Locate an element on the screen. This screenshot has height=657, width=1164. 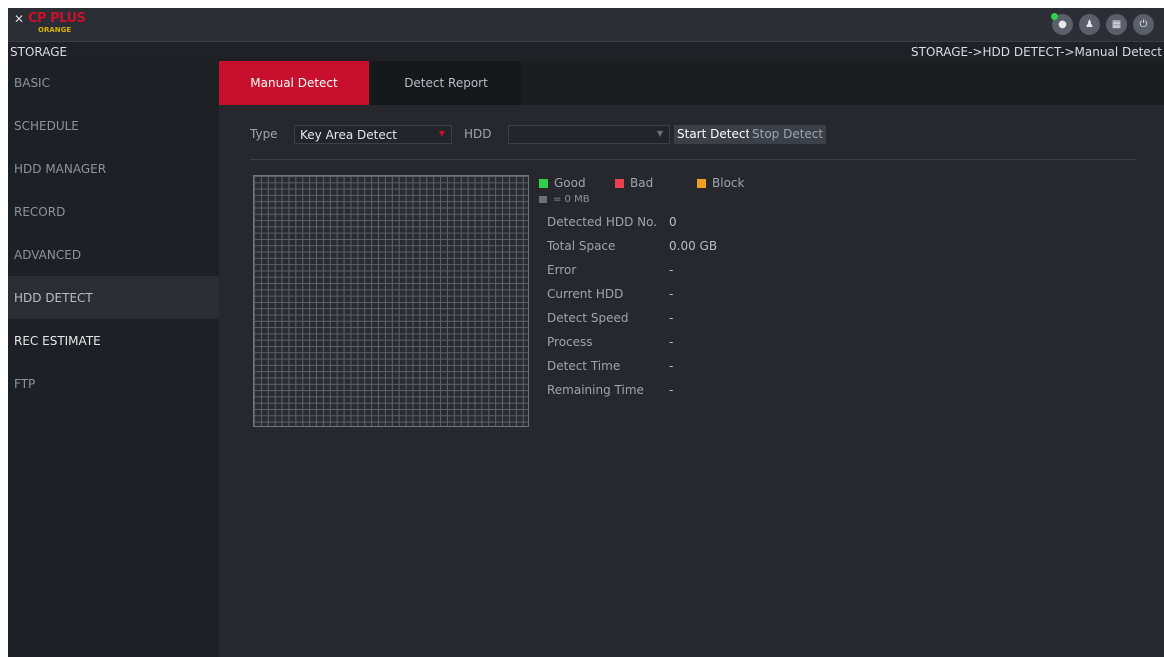
info-row: Total Space 0.00 GB is located at coordinates (697, 247).